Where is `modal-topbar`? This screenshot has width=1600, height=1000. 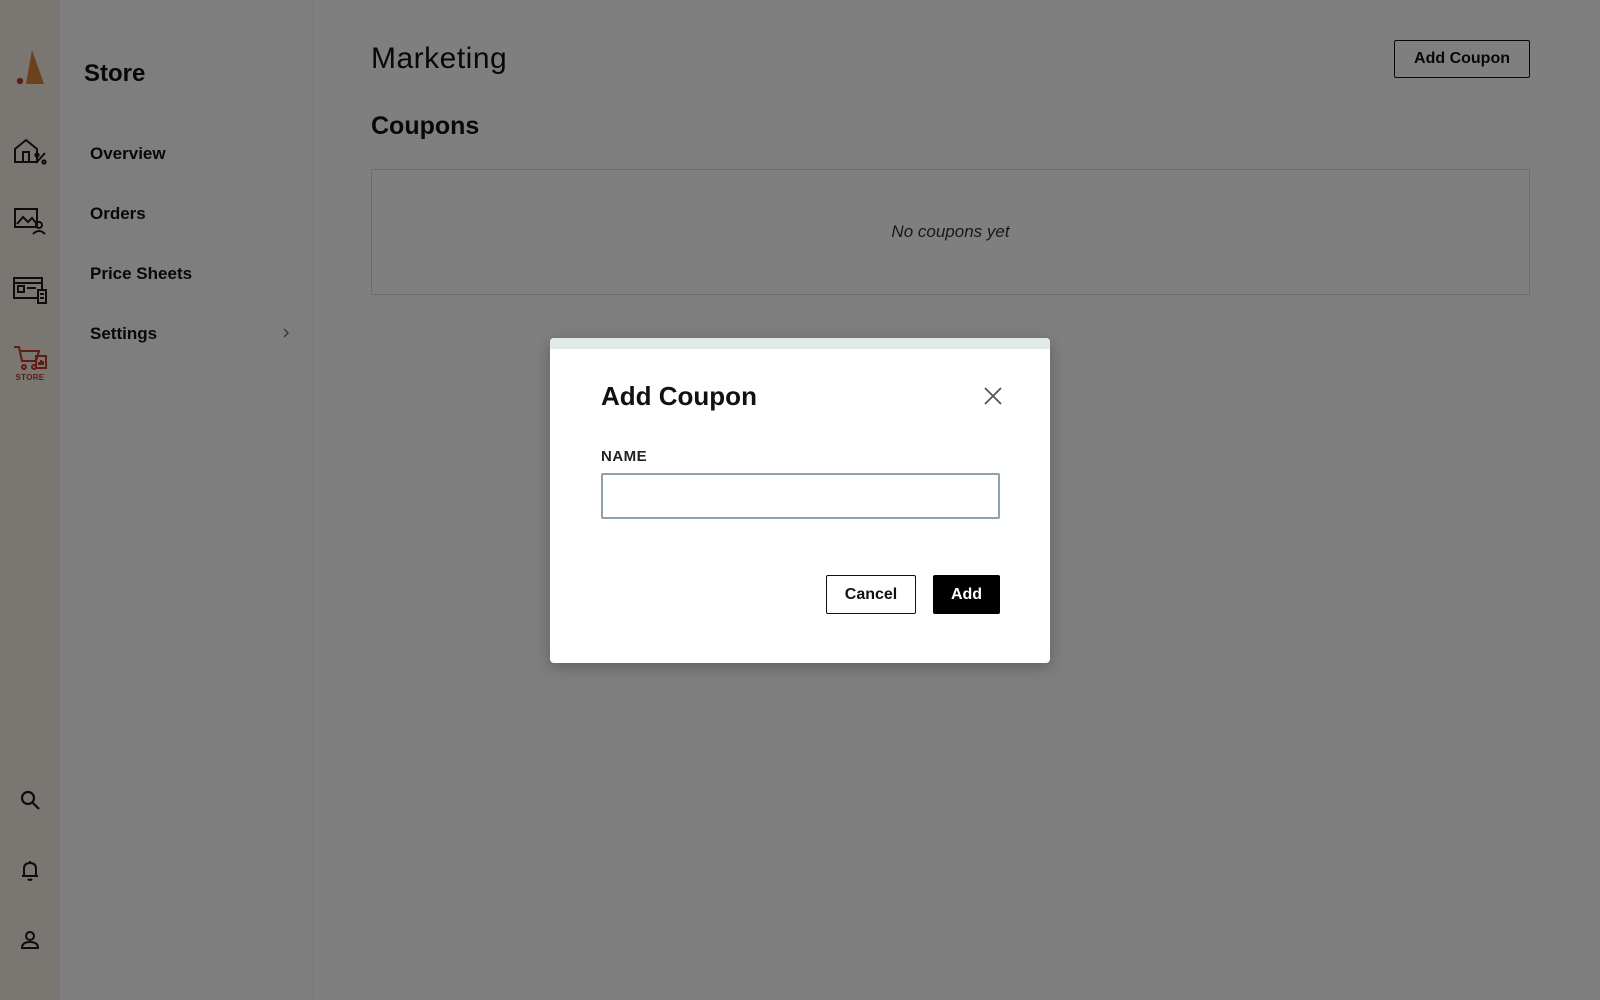 modal-topbar is located at coordinates (800, 343).